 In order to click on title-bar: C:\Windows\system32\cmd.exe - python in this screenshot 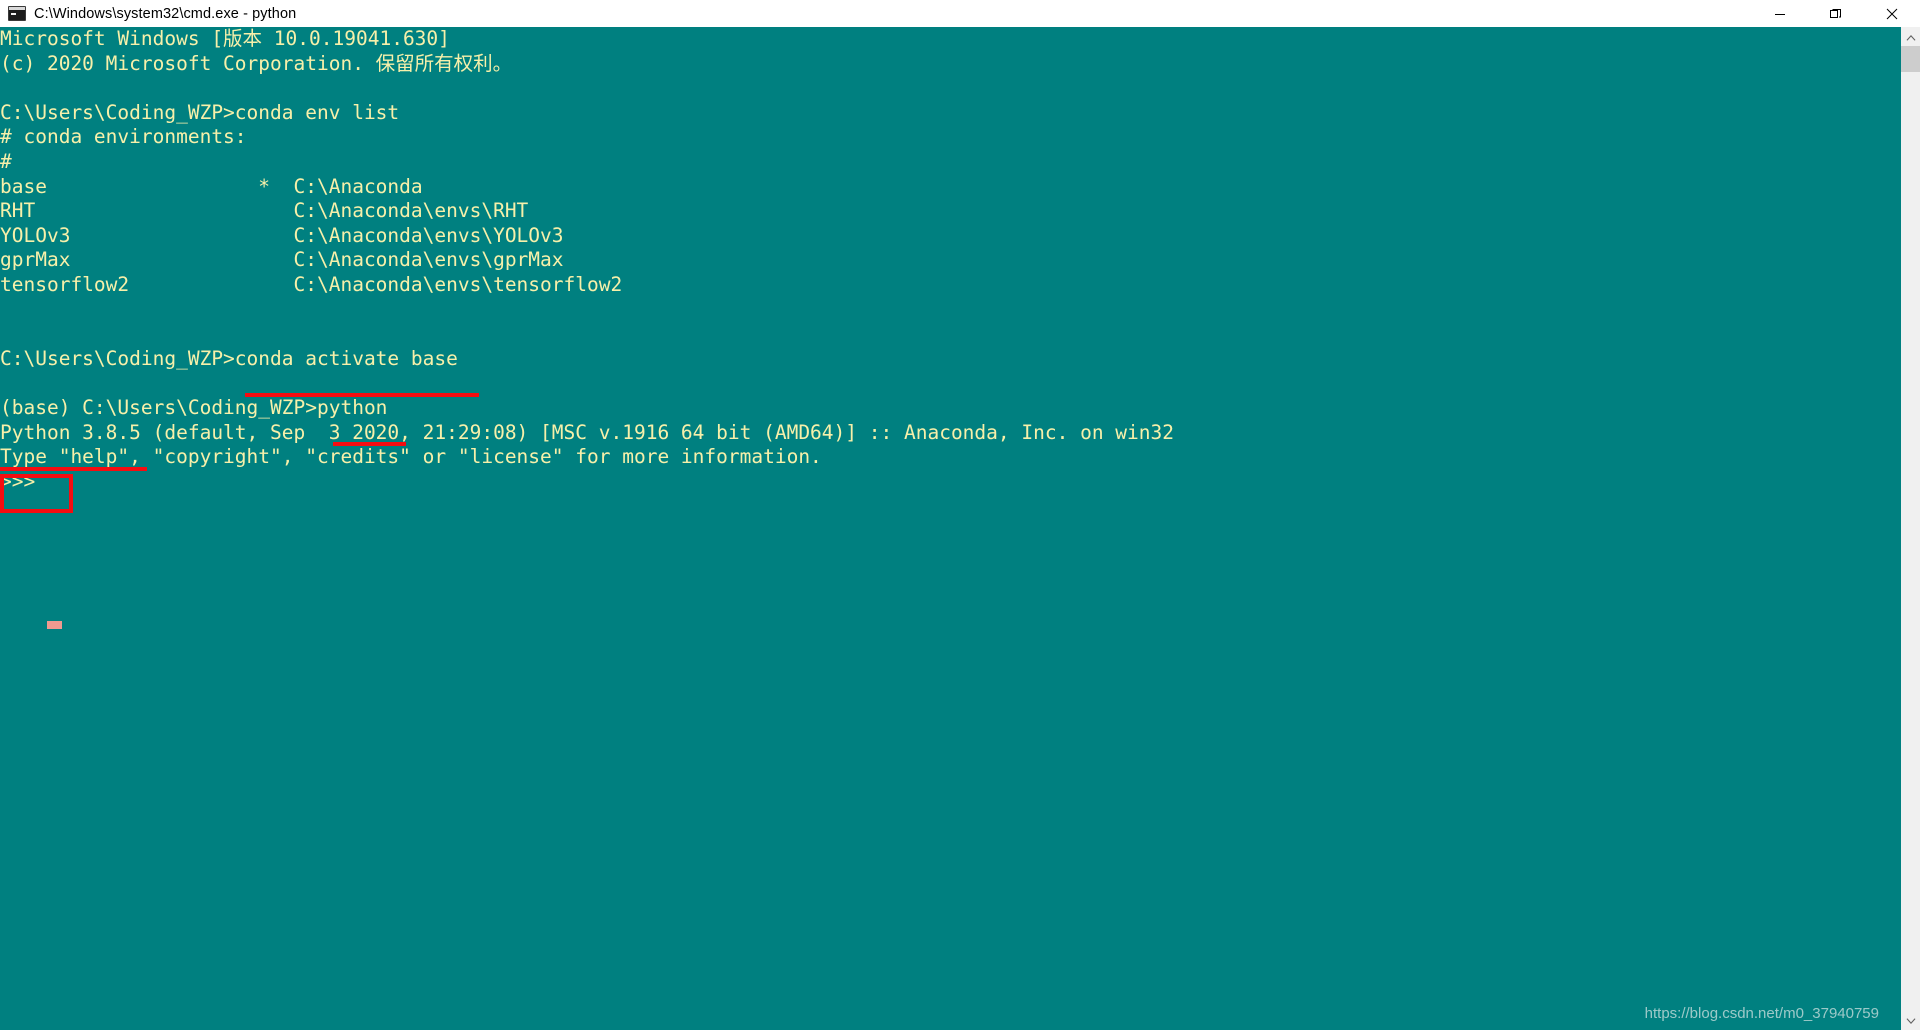, I will do `click(960, 13)`.